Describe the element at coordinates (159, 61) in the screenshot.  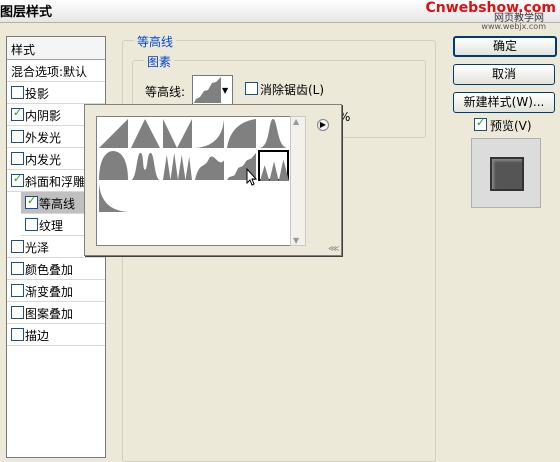
I see `elements-subgroup-title: 图素` at that location.